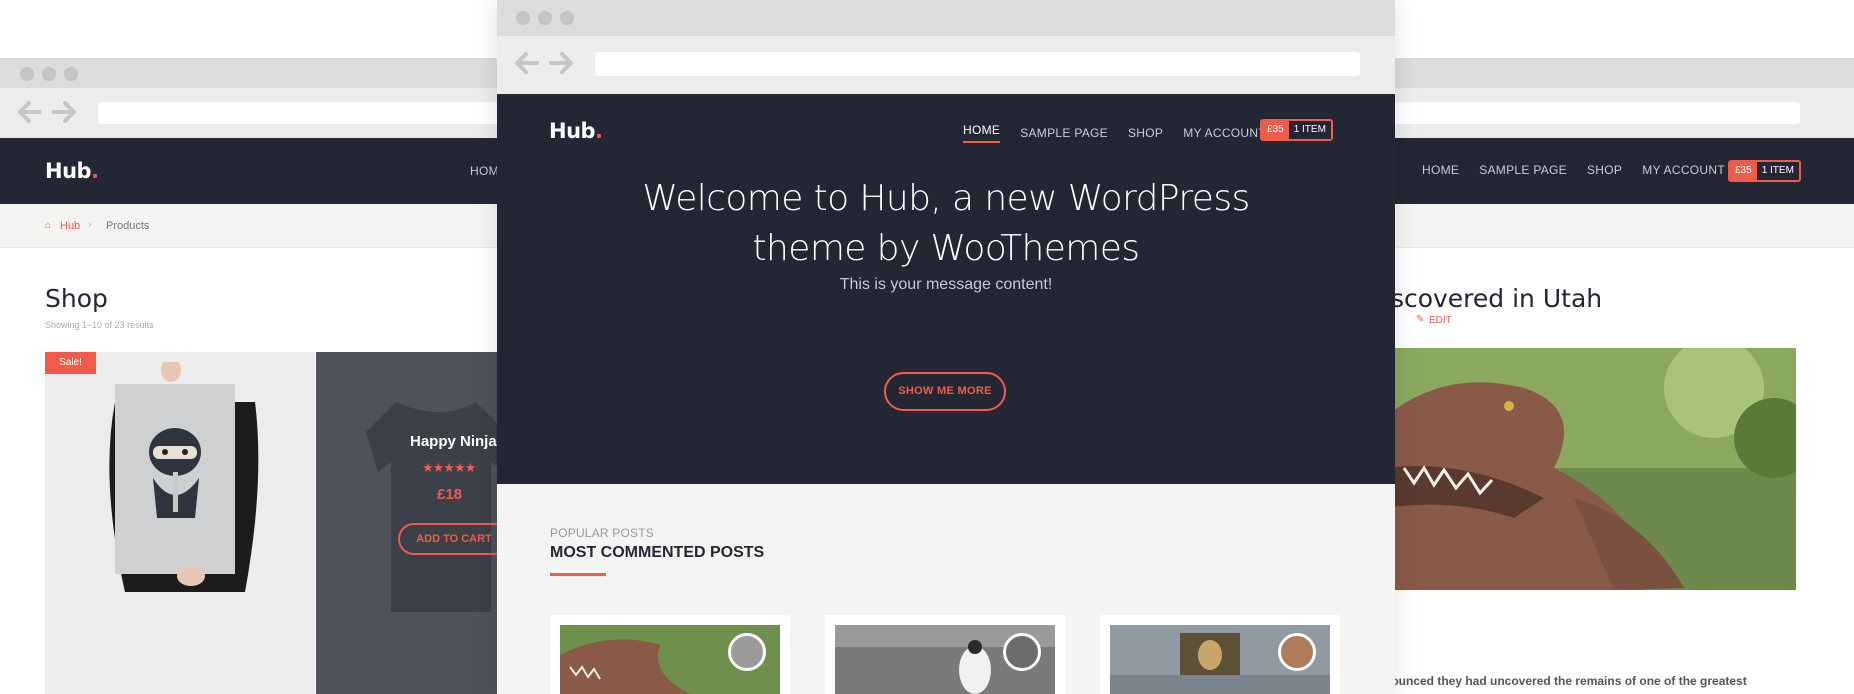  I want to click on edit-icon: ✎, so click(1420, 319).